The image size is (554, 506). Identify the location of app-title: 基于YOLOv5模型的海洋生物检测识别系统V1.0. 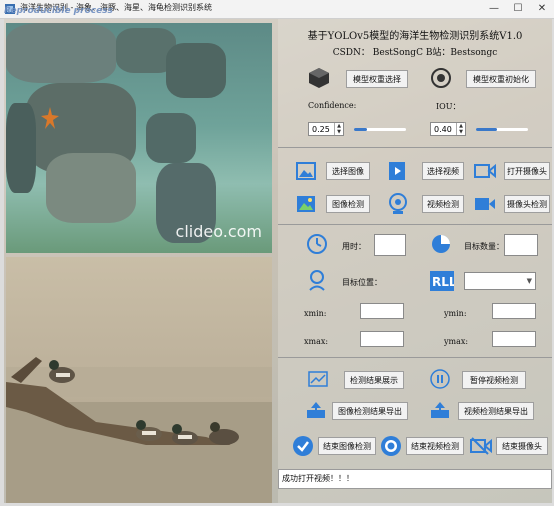
(415, 36).